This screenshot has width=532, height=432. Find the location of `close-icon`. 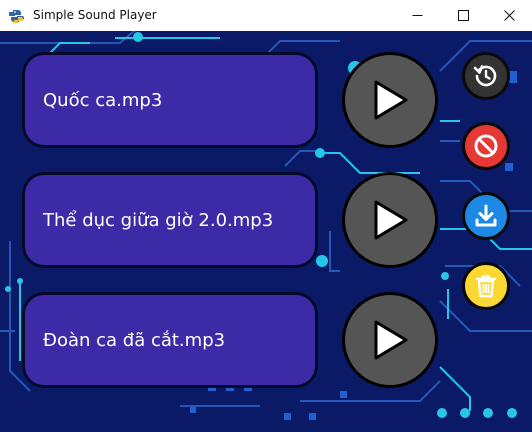

close-icon is located at coordinates (509, 15).